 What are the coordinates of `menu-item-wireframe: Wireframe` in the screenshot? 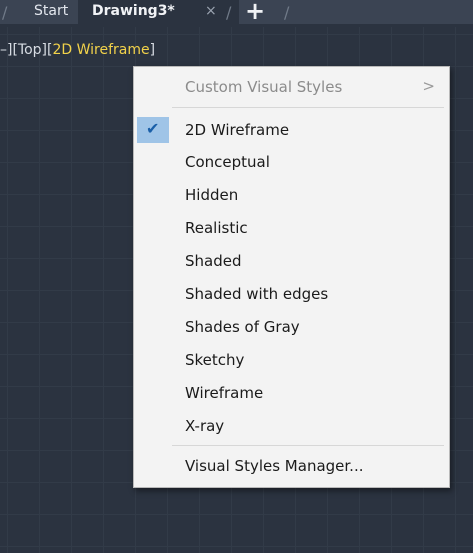 It's located at (291, 393).